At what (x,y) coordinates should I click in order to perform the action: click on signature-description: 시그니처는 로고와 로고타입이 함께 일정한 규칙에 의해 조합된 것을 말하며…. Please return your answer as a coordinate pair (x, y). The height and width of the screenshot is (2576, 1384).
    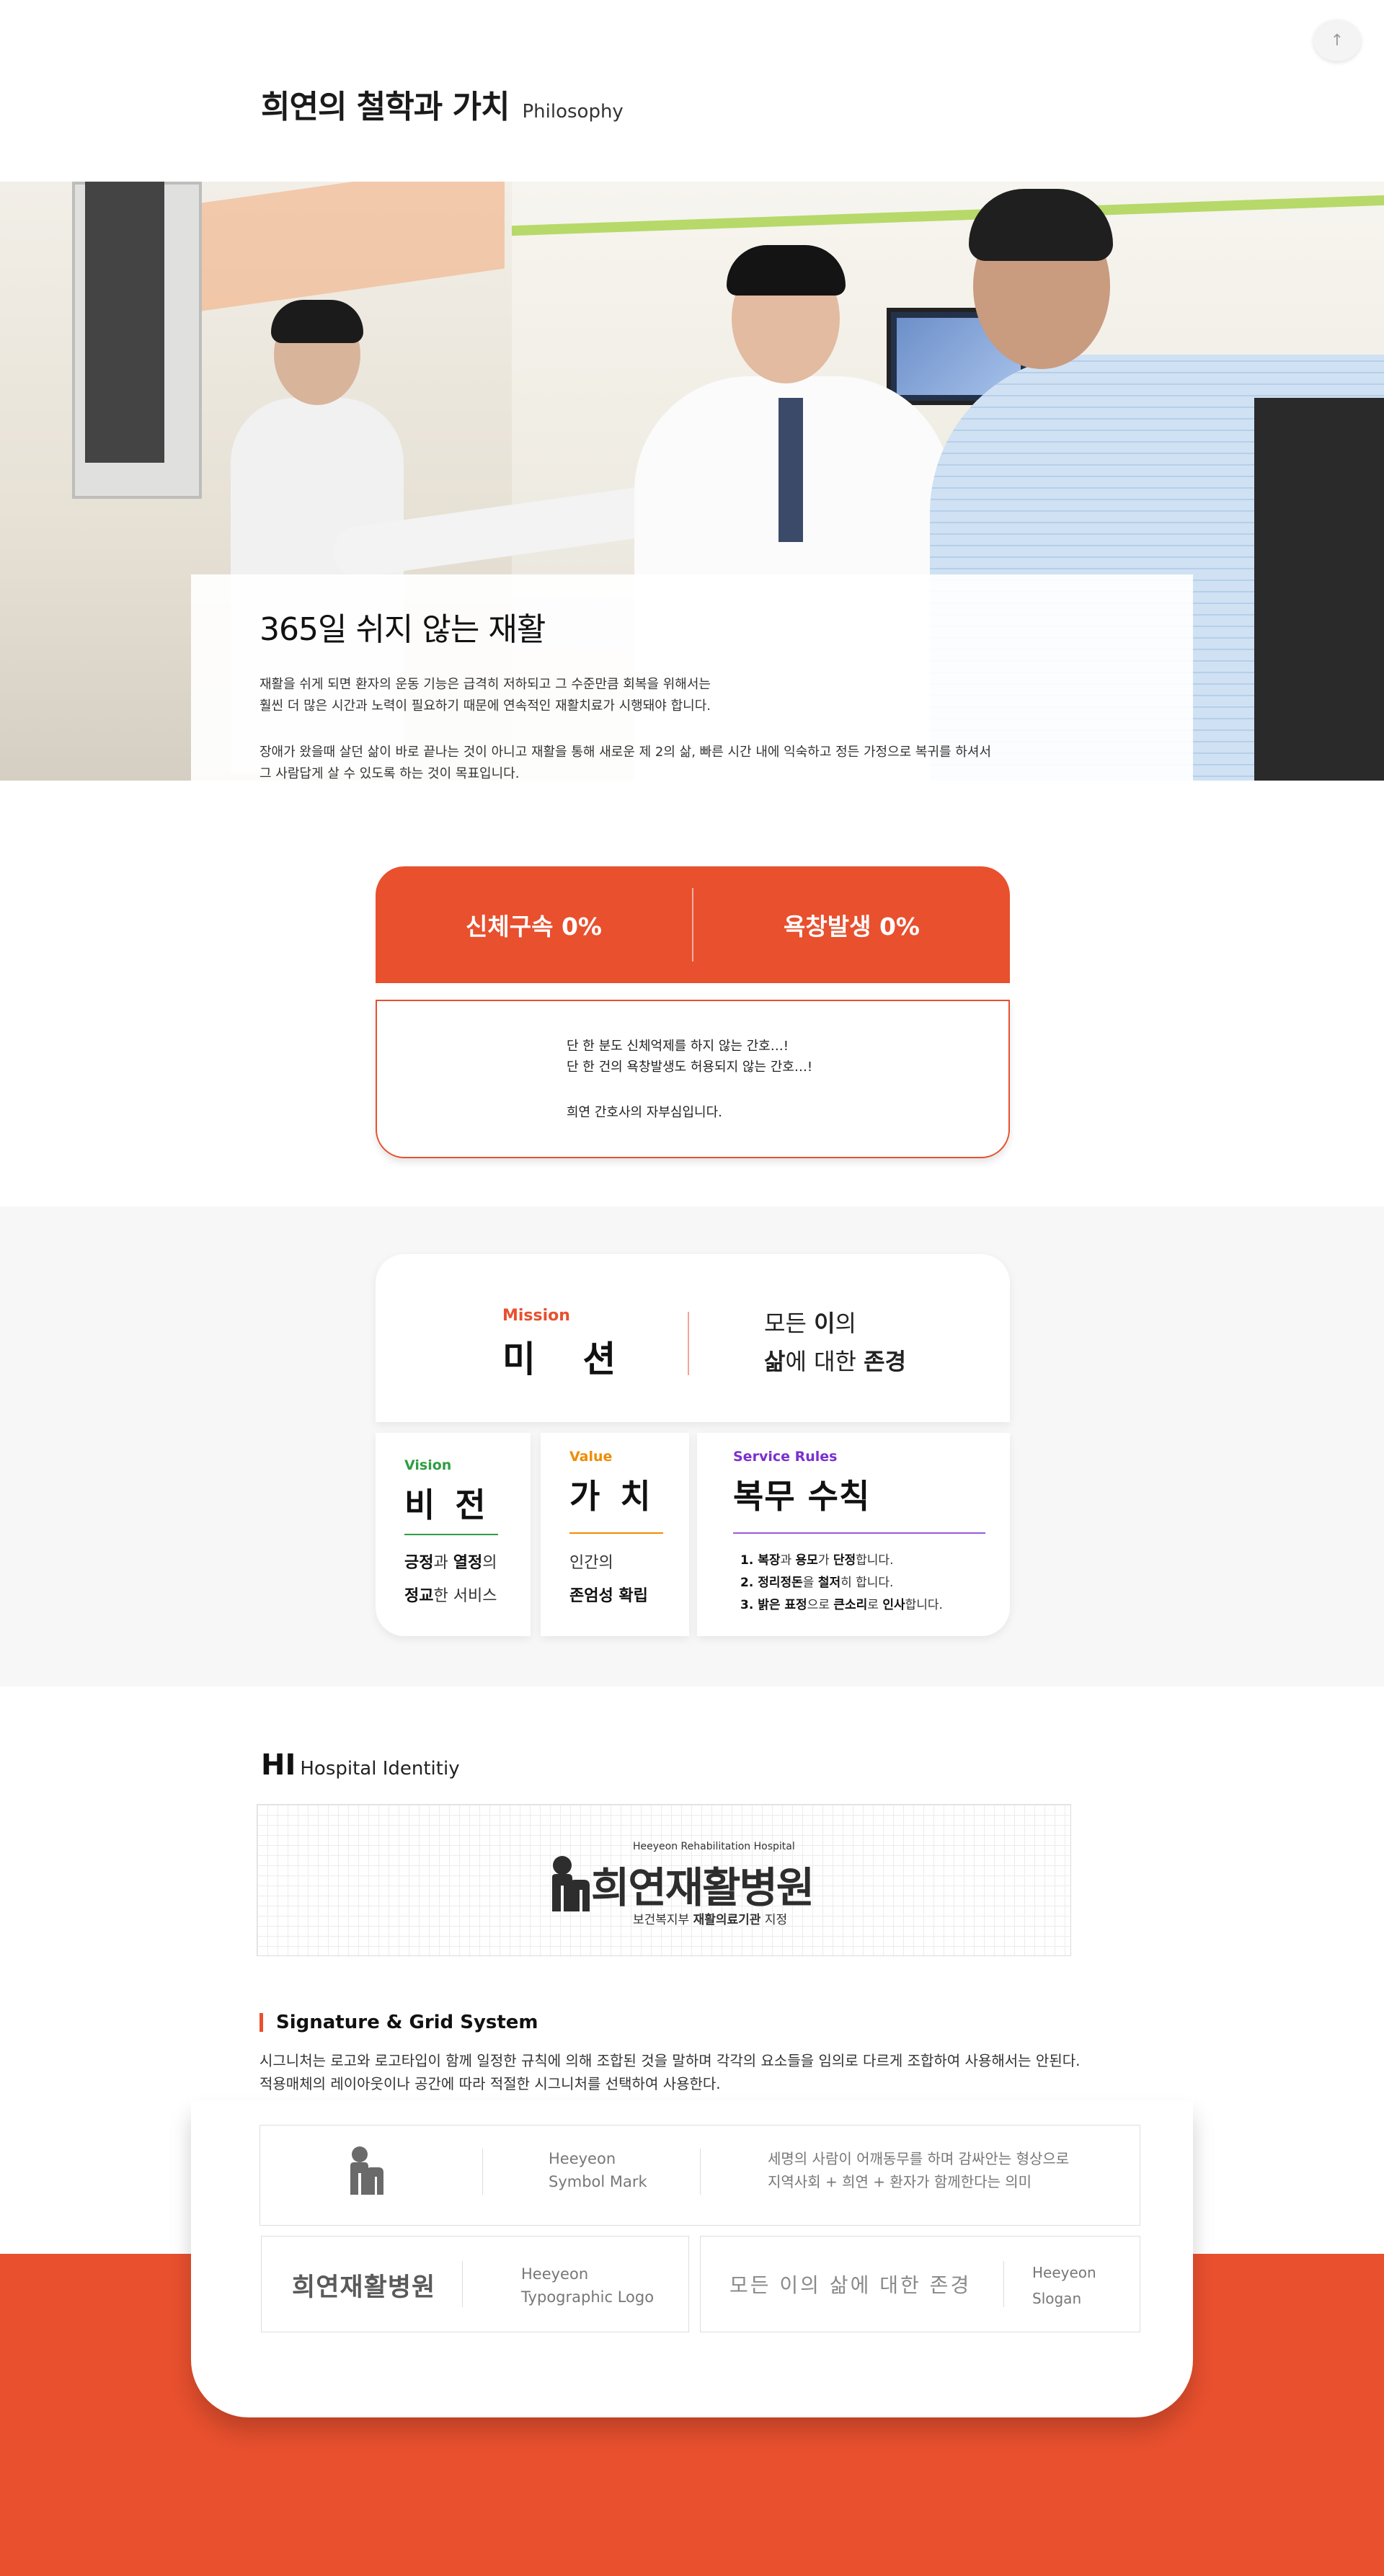
    Looking at the image, I should click on (670, 2072).